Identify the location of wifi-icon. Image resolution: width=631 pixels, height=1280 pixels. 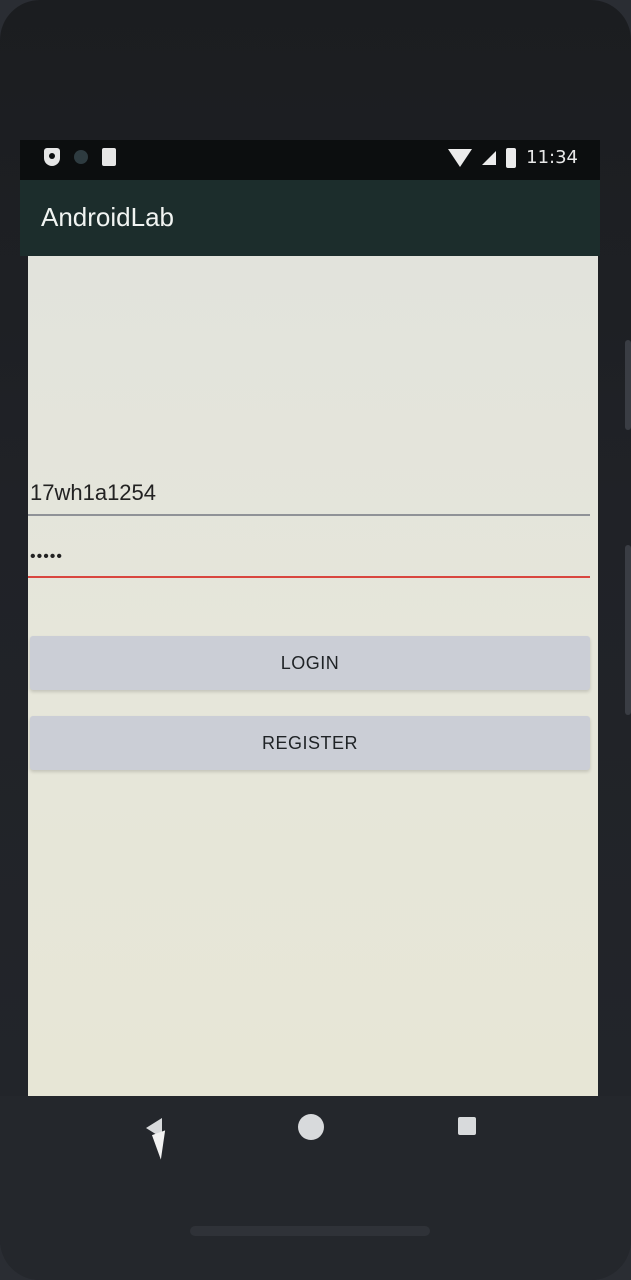
(460, 157).